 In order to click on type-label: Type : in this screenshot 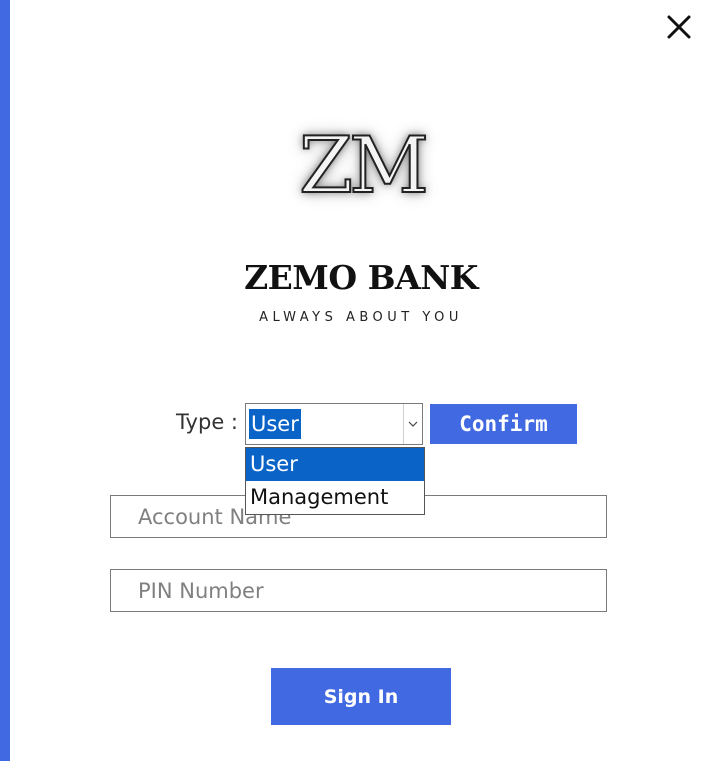, I will do `click(207, 422)`.